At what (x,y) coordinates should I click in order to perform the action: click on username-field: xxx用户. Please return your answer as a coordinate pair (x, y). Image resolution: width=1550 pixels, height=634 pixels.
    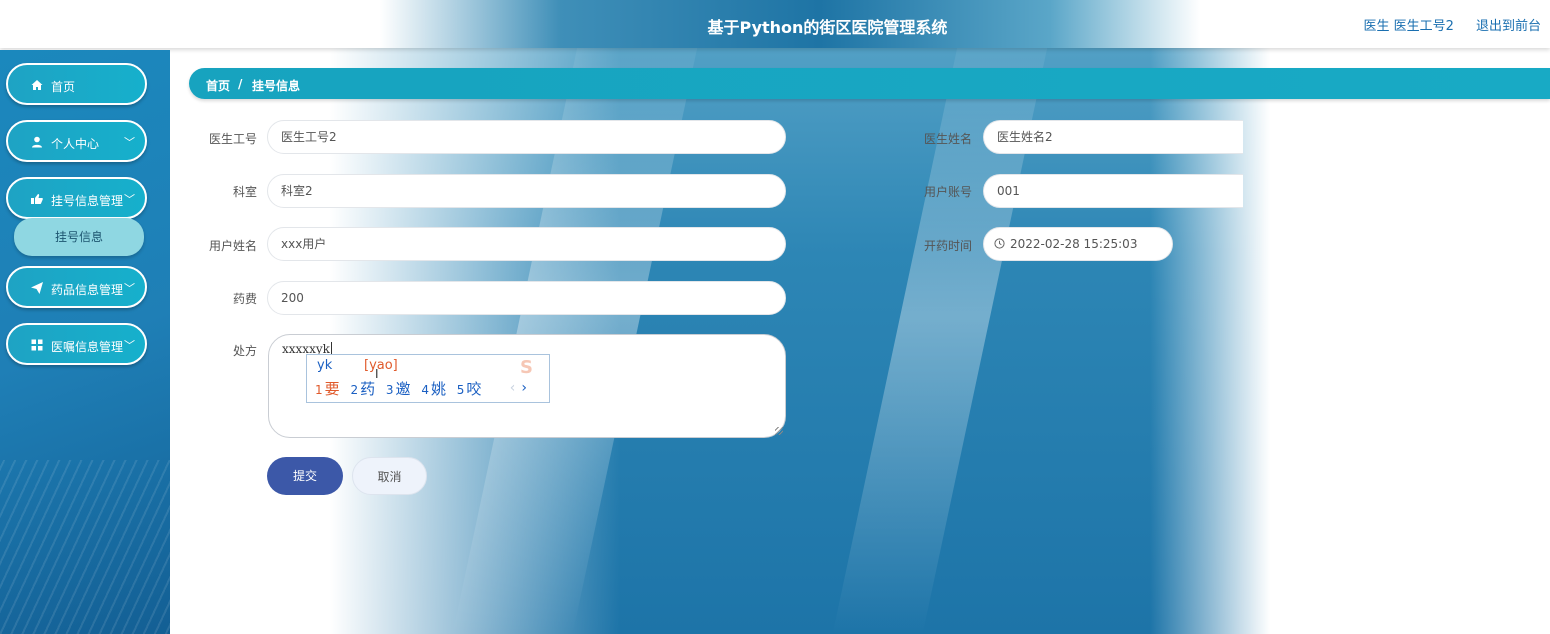
    Looking at the image, I should click on (526, 244).